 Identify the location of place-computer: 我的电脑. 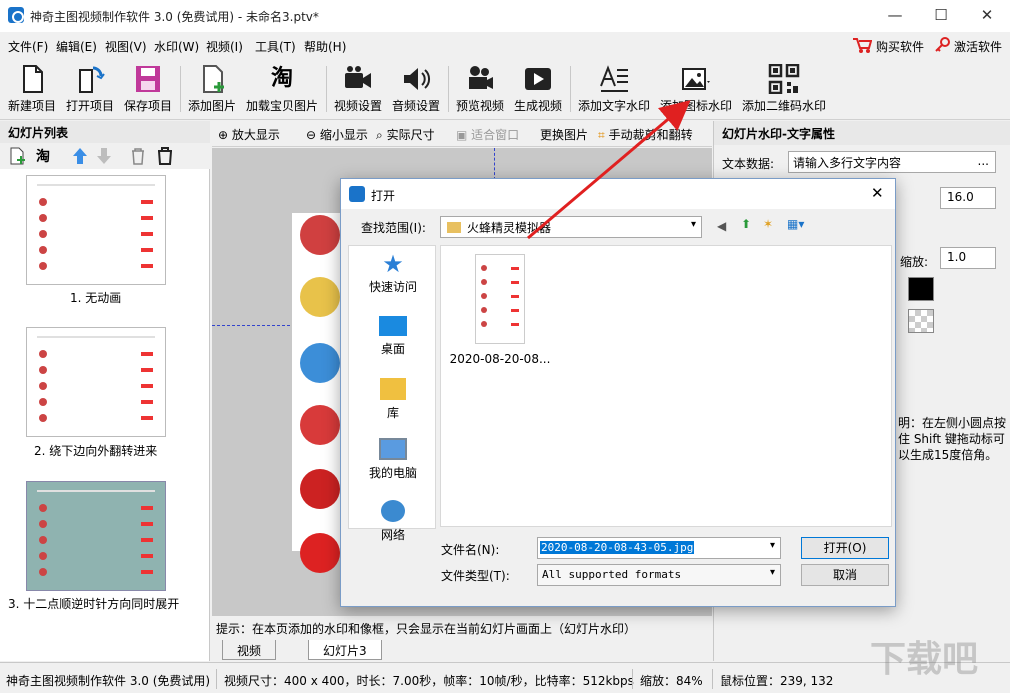
(393, 458).